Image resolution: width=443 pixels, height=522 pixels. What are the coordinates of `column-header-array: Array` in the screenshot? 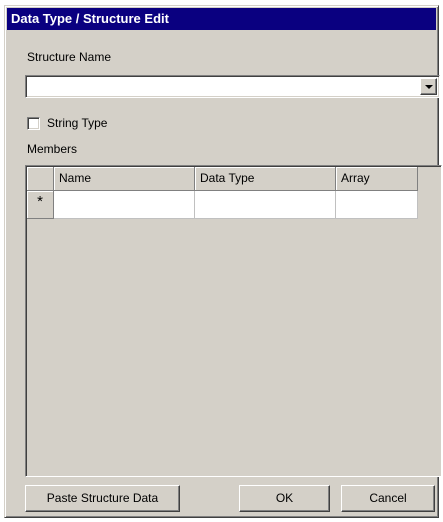 It's located at (377, 179).